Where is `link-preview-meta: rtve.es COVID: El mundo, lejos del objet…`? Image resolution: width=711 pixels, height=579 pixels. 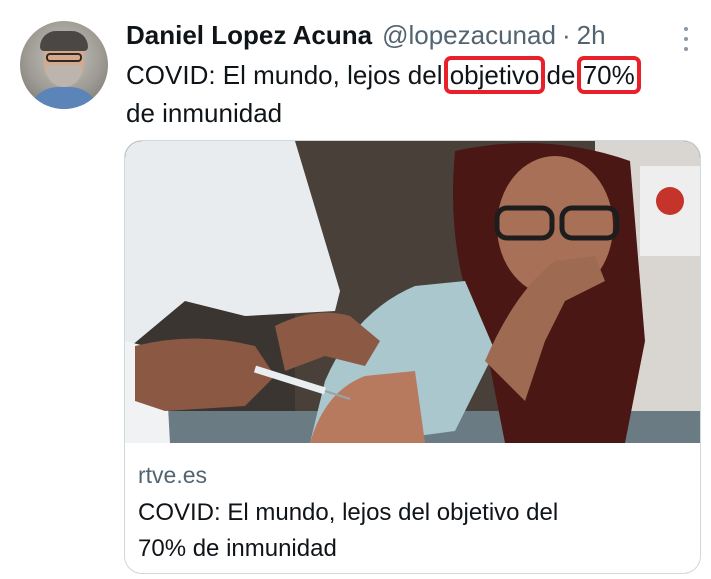 link-preview-meta: rtve.es COVID: El mundo, lejos del objet… is located at coordinates (415, 513).